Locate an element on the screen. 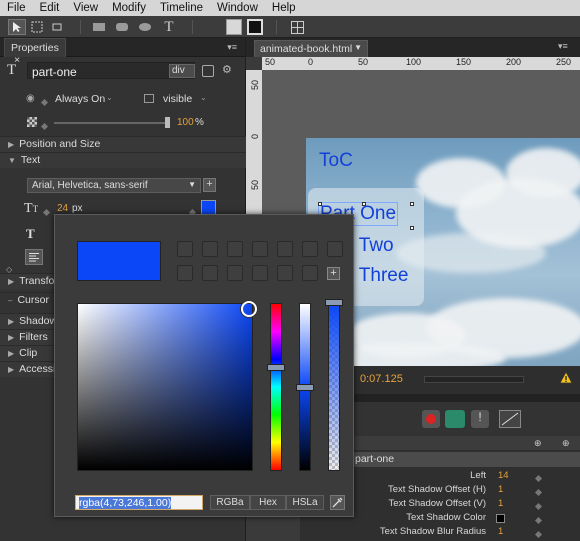 This screenshot has height=541, width=580. mode-hsla-button: HSLa is located at coordinates (305, 502).